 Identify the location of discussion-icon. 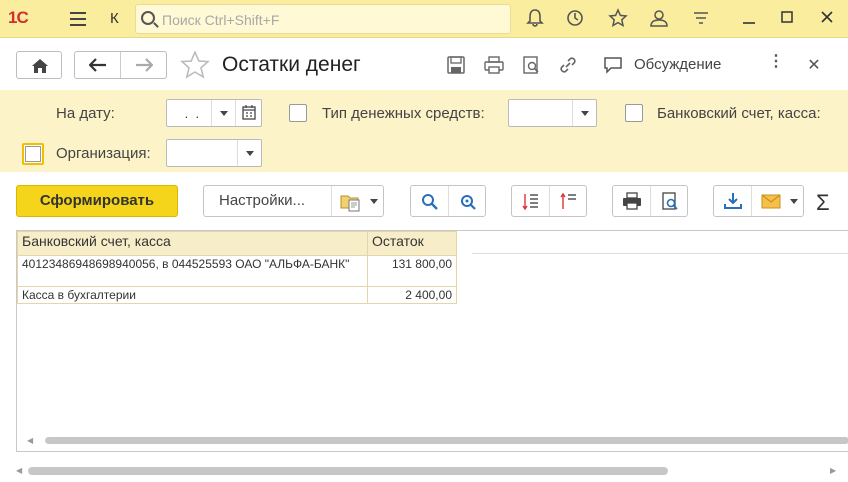
(613, 65).